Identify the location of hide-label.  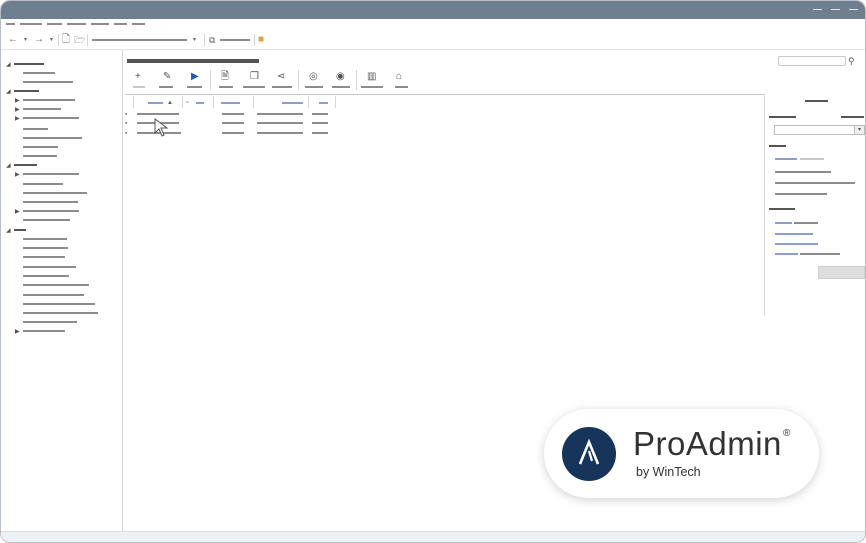
(314, 87).